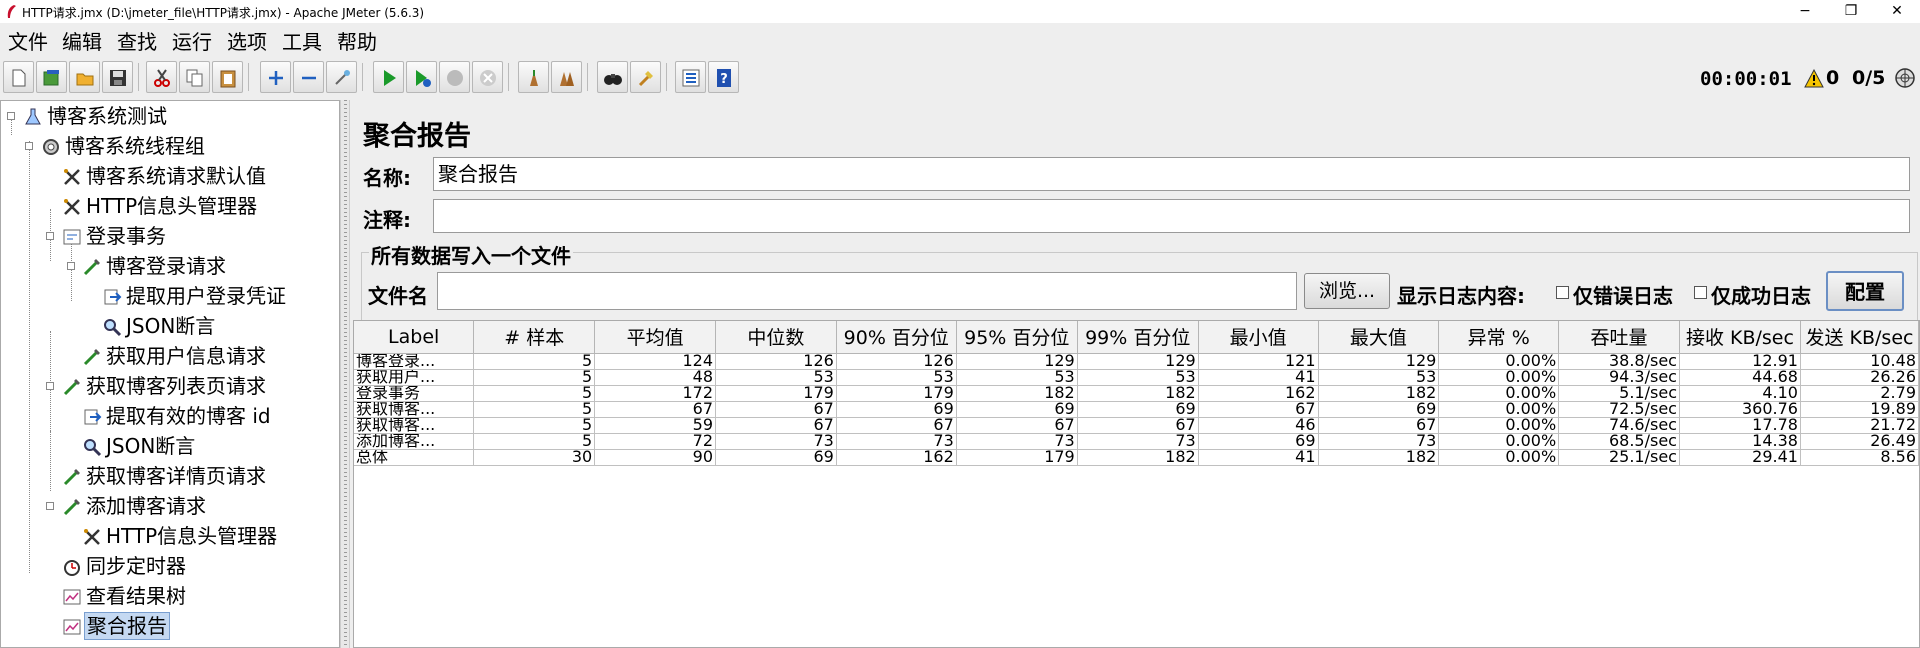  What do you see at coordinates (137, 40) in the screenshot?
I see `menu-search: 查找` at bounding box center [137, 40].